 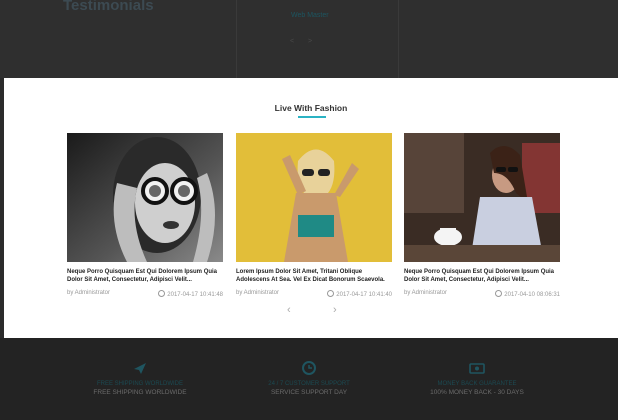 I want to click on blog-card-meta: by Administrator 2017-04-10 08:06:31, so click(x=482, y=295).